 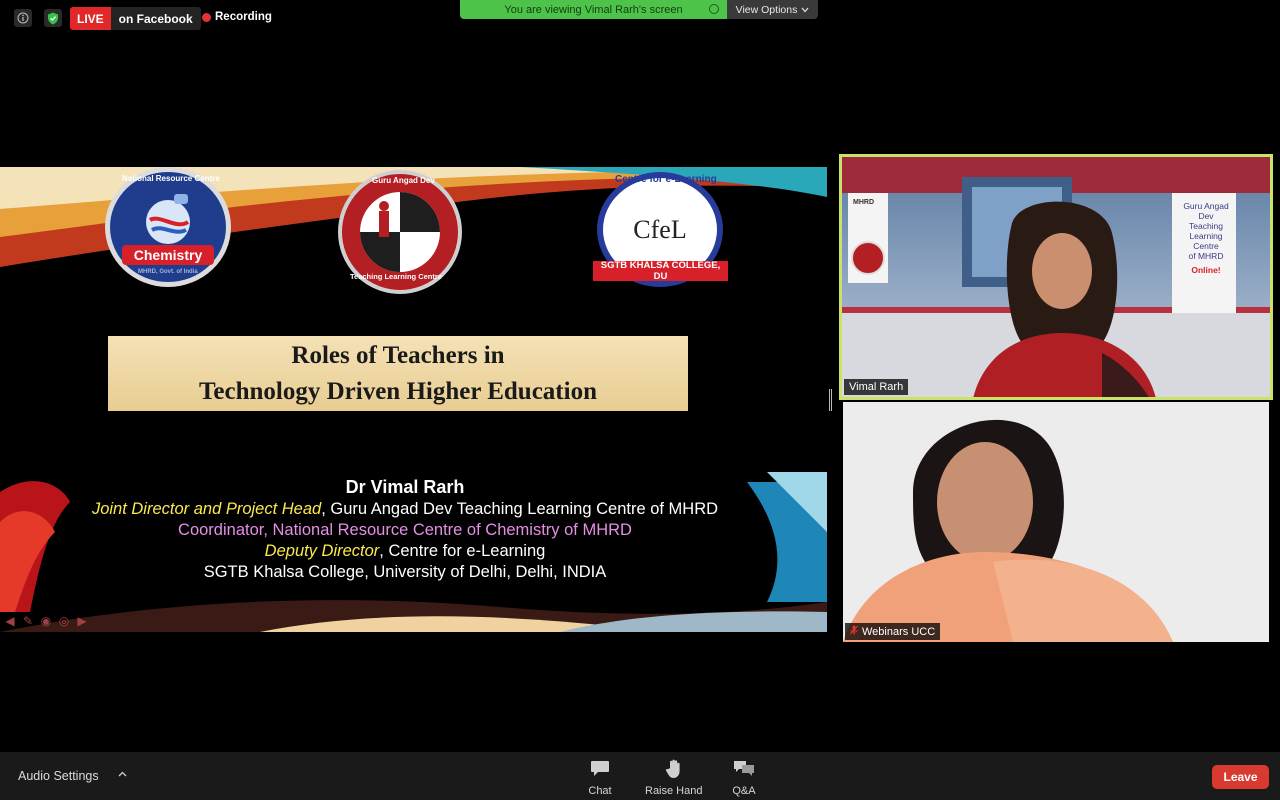 I want to click on chevron-up-icon, so click(x=122, y=774).